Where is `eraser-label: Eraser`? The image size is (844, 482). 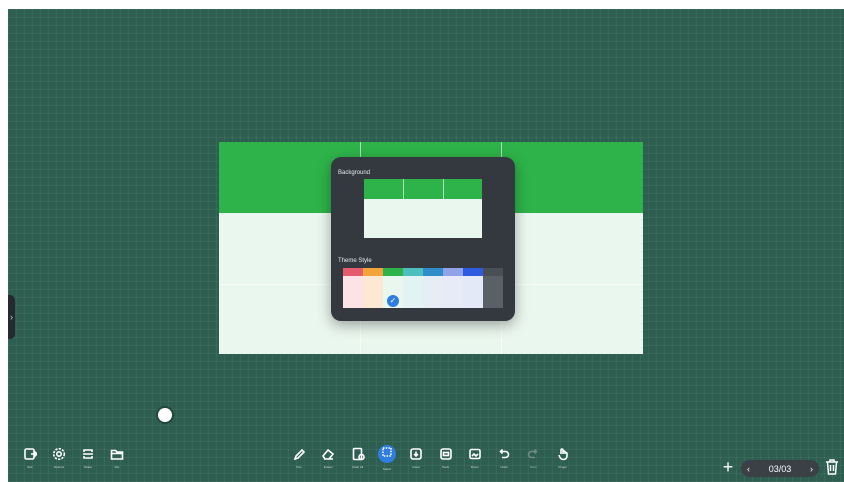
eraser-label: Eraser is located at coordinates (328, 467).